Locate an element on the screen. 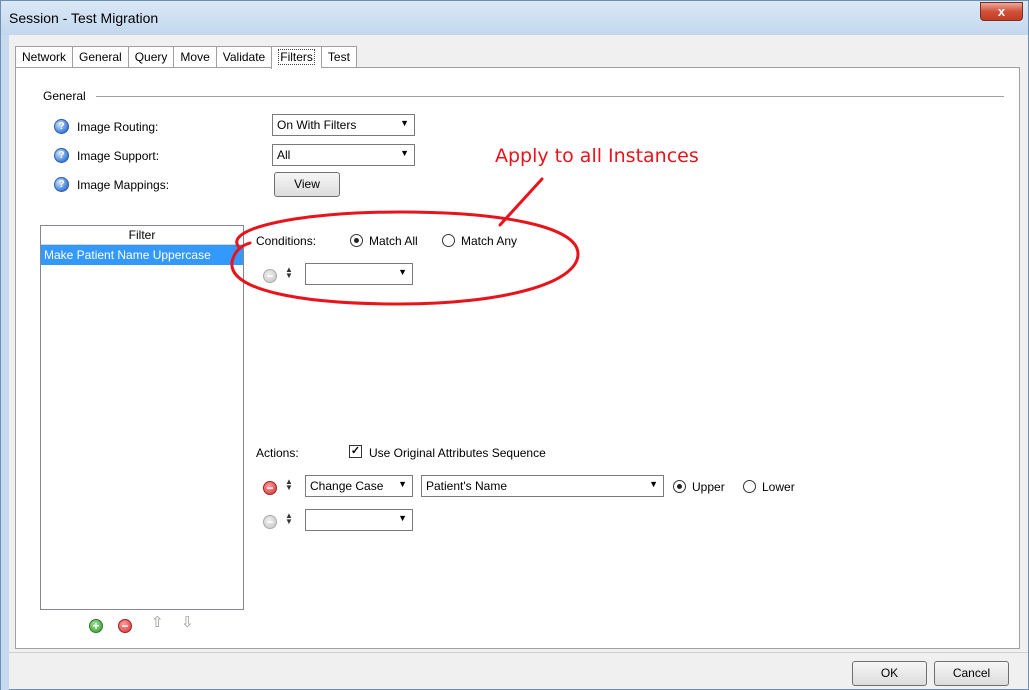  add-filter-button: + is located at coordinates (96, 626).